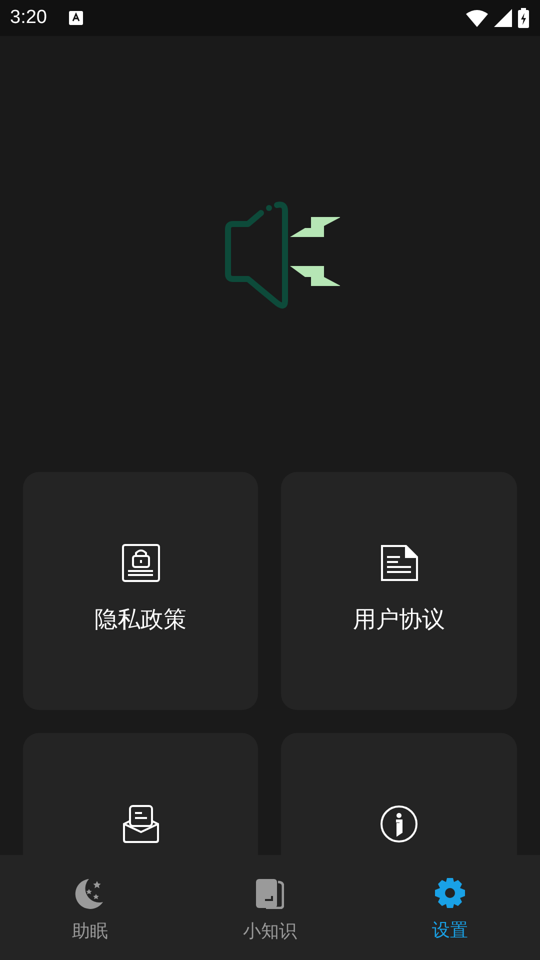  What do you see at coordinates (140, 591) in the screenshot?
I see `menu-card: 隐私政策` at bounding box center [140, 591].